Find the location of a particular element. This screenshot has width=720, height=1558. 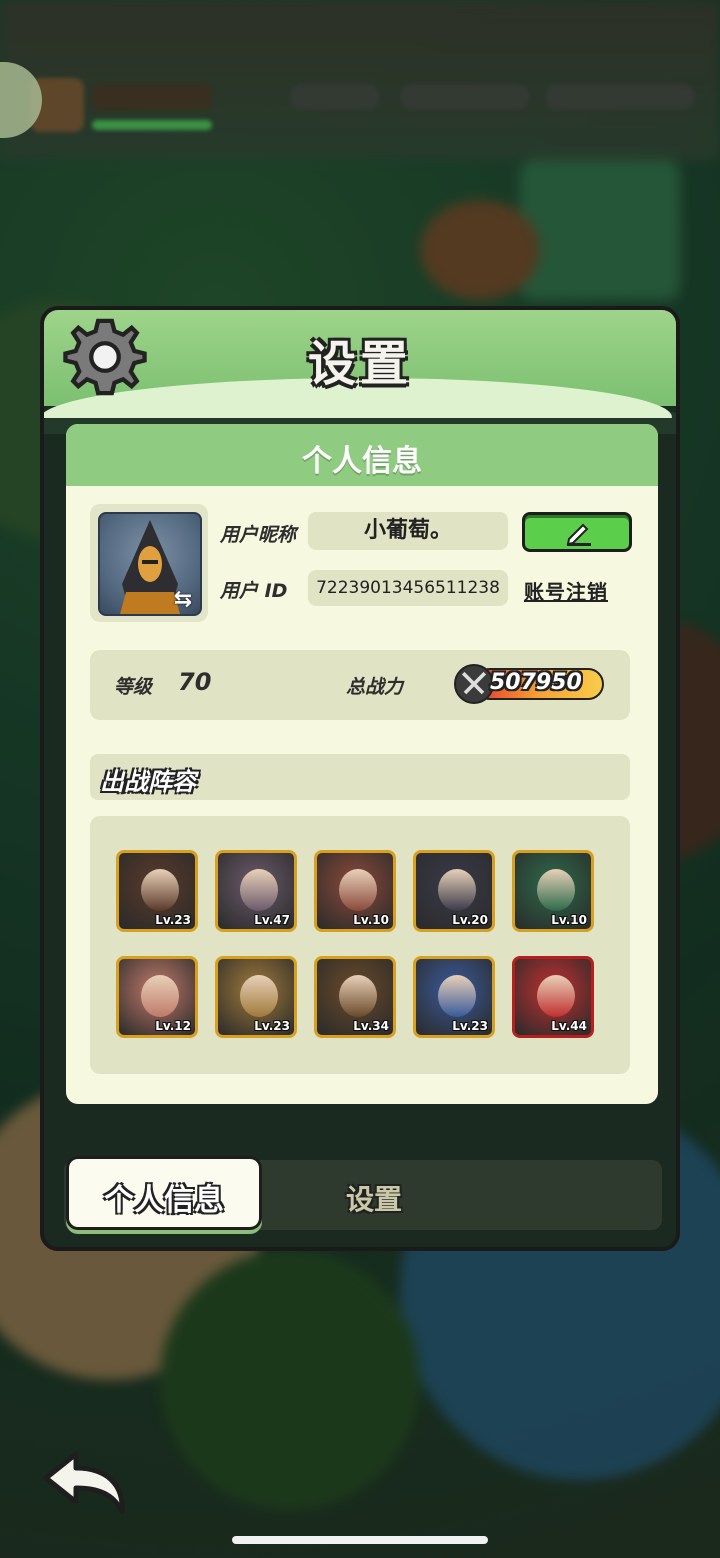

hero-level: Lv.20 is located at coordinates (470, 920).